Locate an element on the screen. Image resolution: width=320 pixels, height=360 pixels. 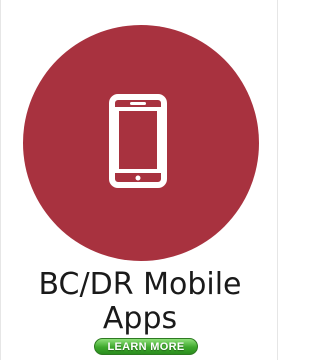
learn-more-label: LEARN MORE is located at coordinates (146, 346).